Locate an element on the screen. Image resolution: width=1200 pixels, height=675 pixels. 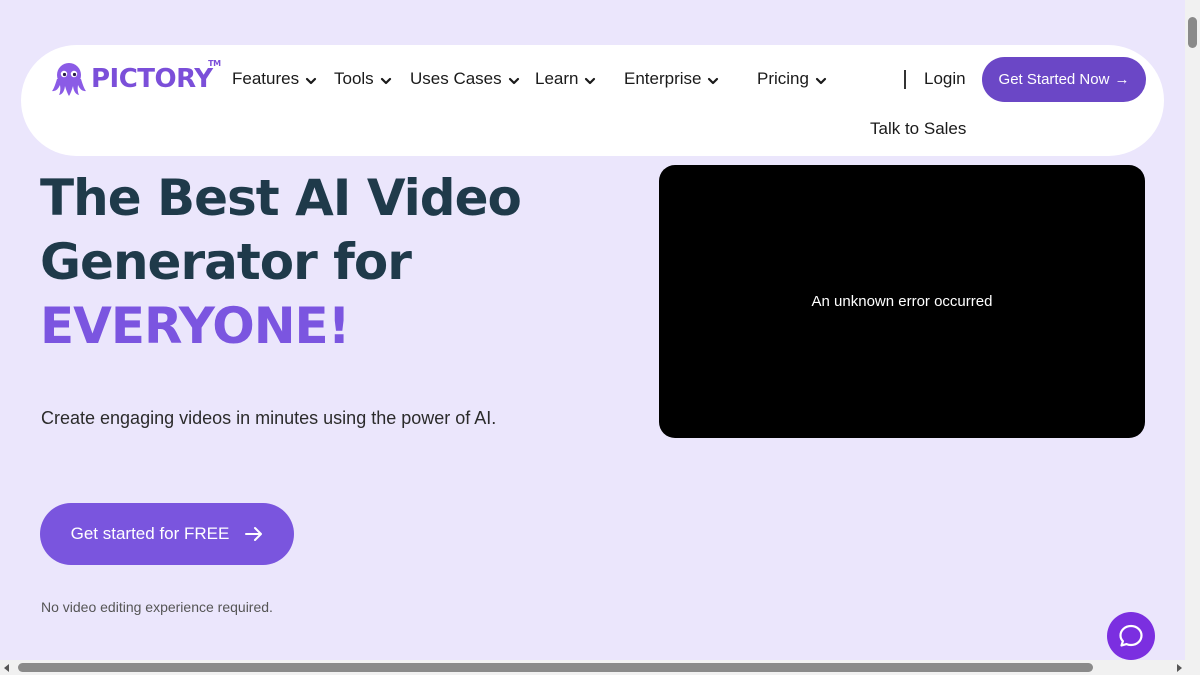
octopus-logo-icon is located at coordinates (69, 79).